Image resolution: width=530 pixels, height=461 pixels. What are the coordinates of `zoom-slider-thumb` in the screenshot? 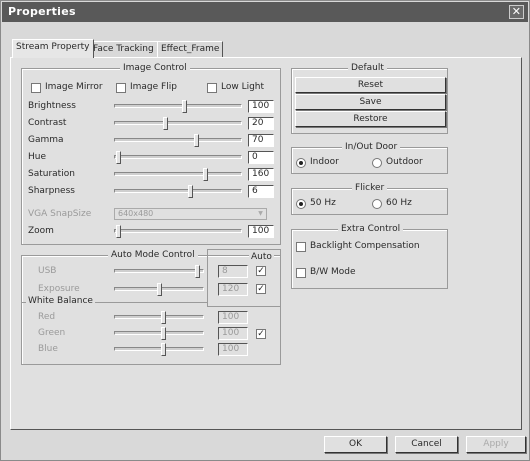 It's located at (118, 231).